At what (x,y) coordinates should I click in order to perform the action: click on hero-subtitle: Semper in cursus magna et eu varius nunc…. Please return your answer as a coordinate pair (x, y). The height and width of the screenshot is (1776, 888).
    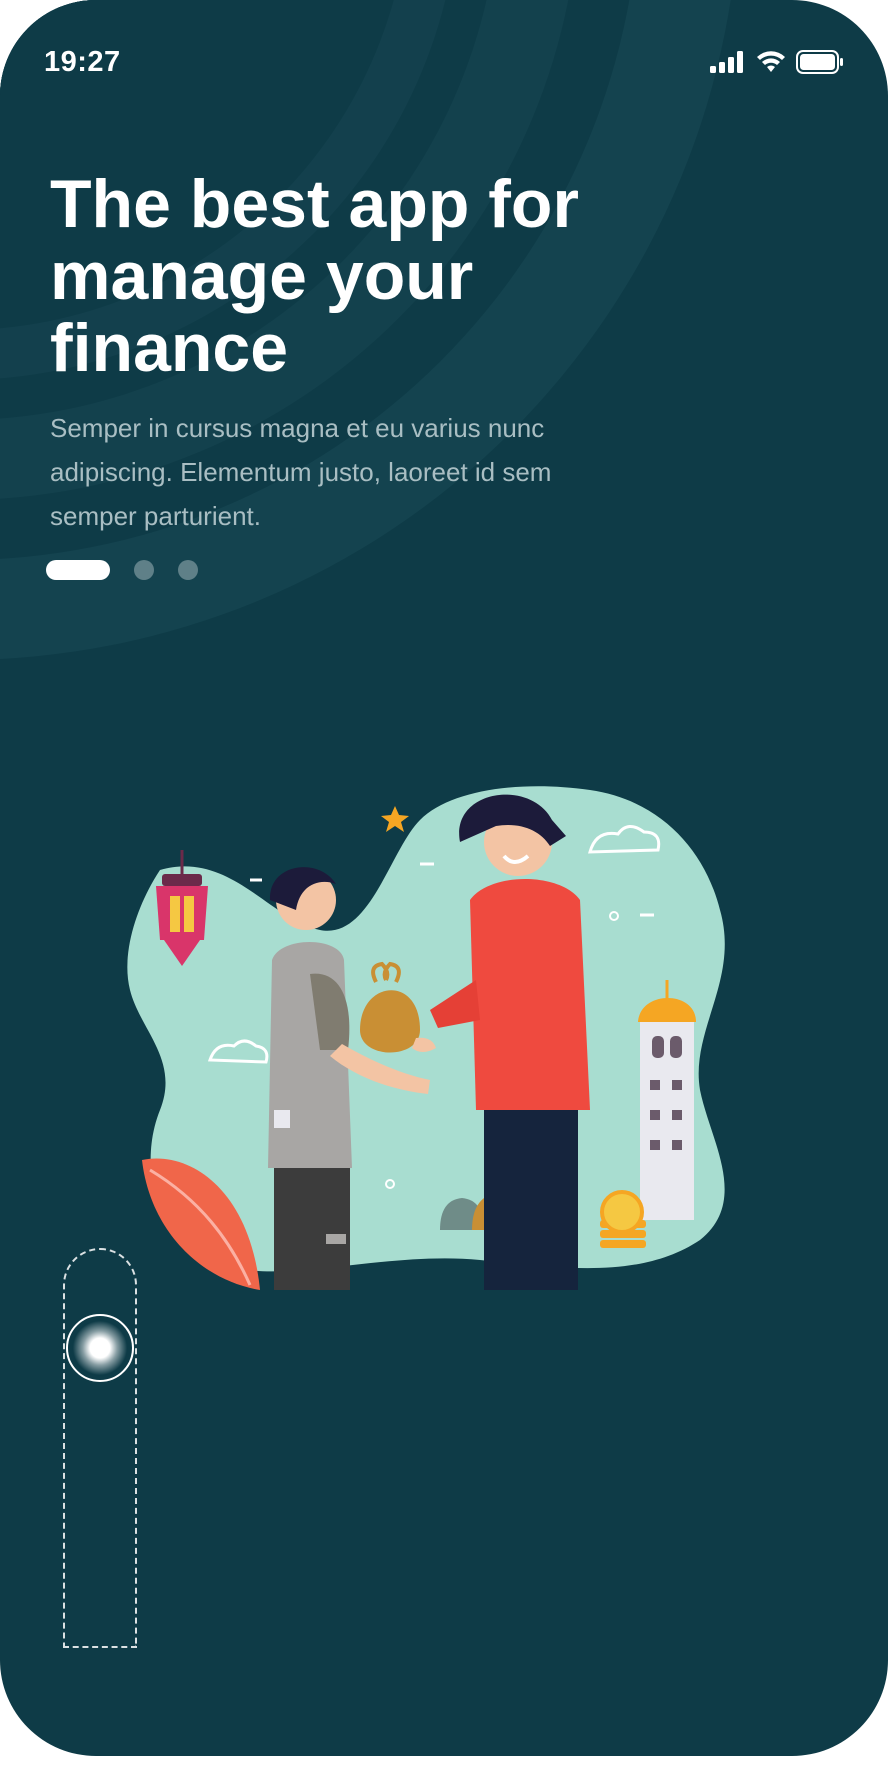
    Looking at the image, I should click on (301, 472).